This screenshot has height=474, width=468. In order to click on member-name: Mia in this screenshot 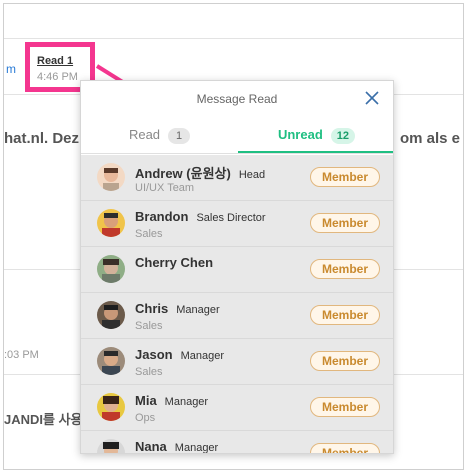, I will do `click(146, 400)`.